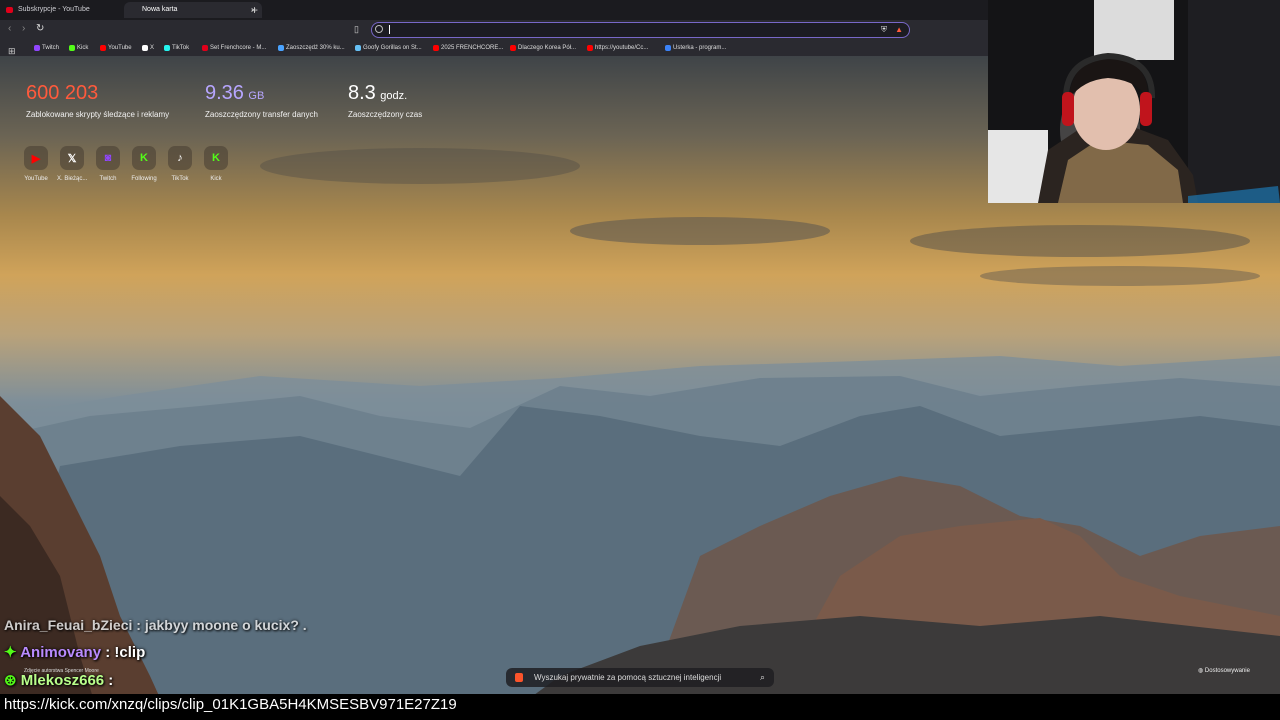 The width and height of the screenshot is (1280, 720). I want to click on bookmark-label: X, so click(152, 48).